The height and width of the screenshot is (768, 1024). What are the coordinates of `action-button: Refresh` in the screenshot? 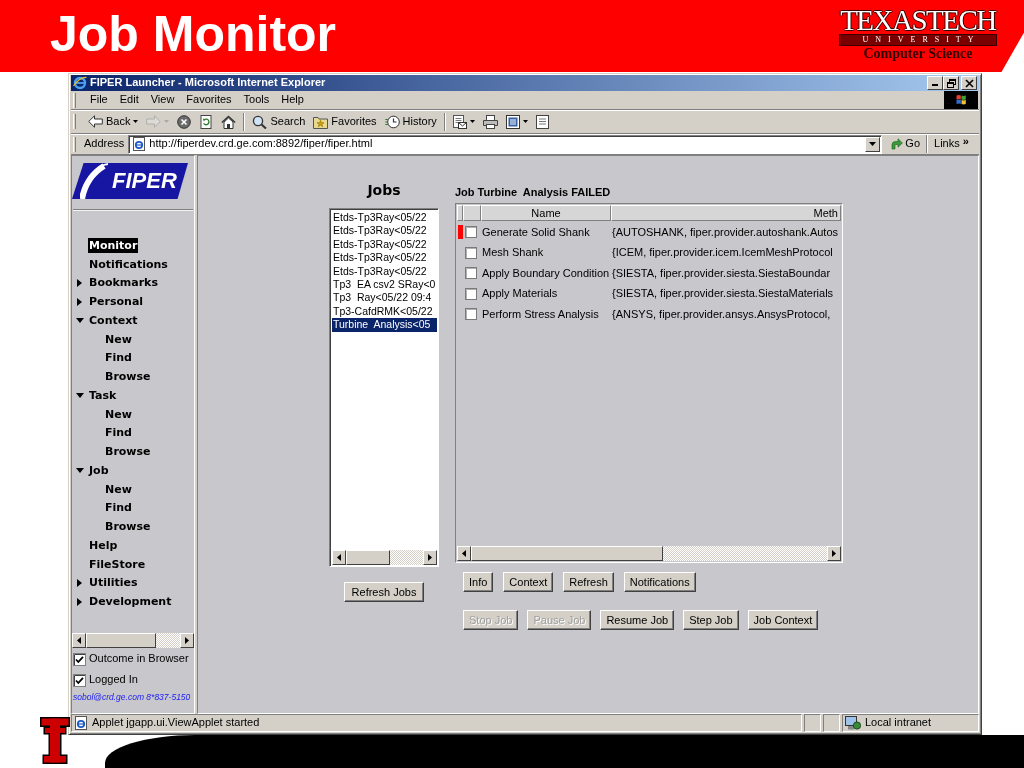 It's located at (588, 582).